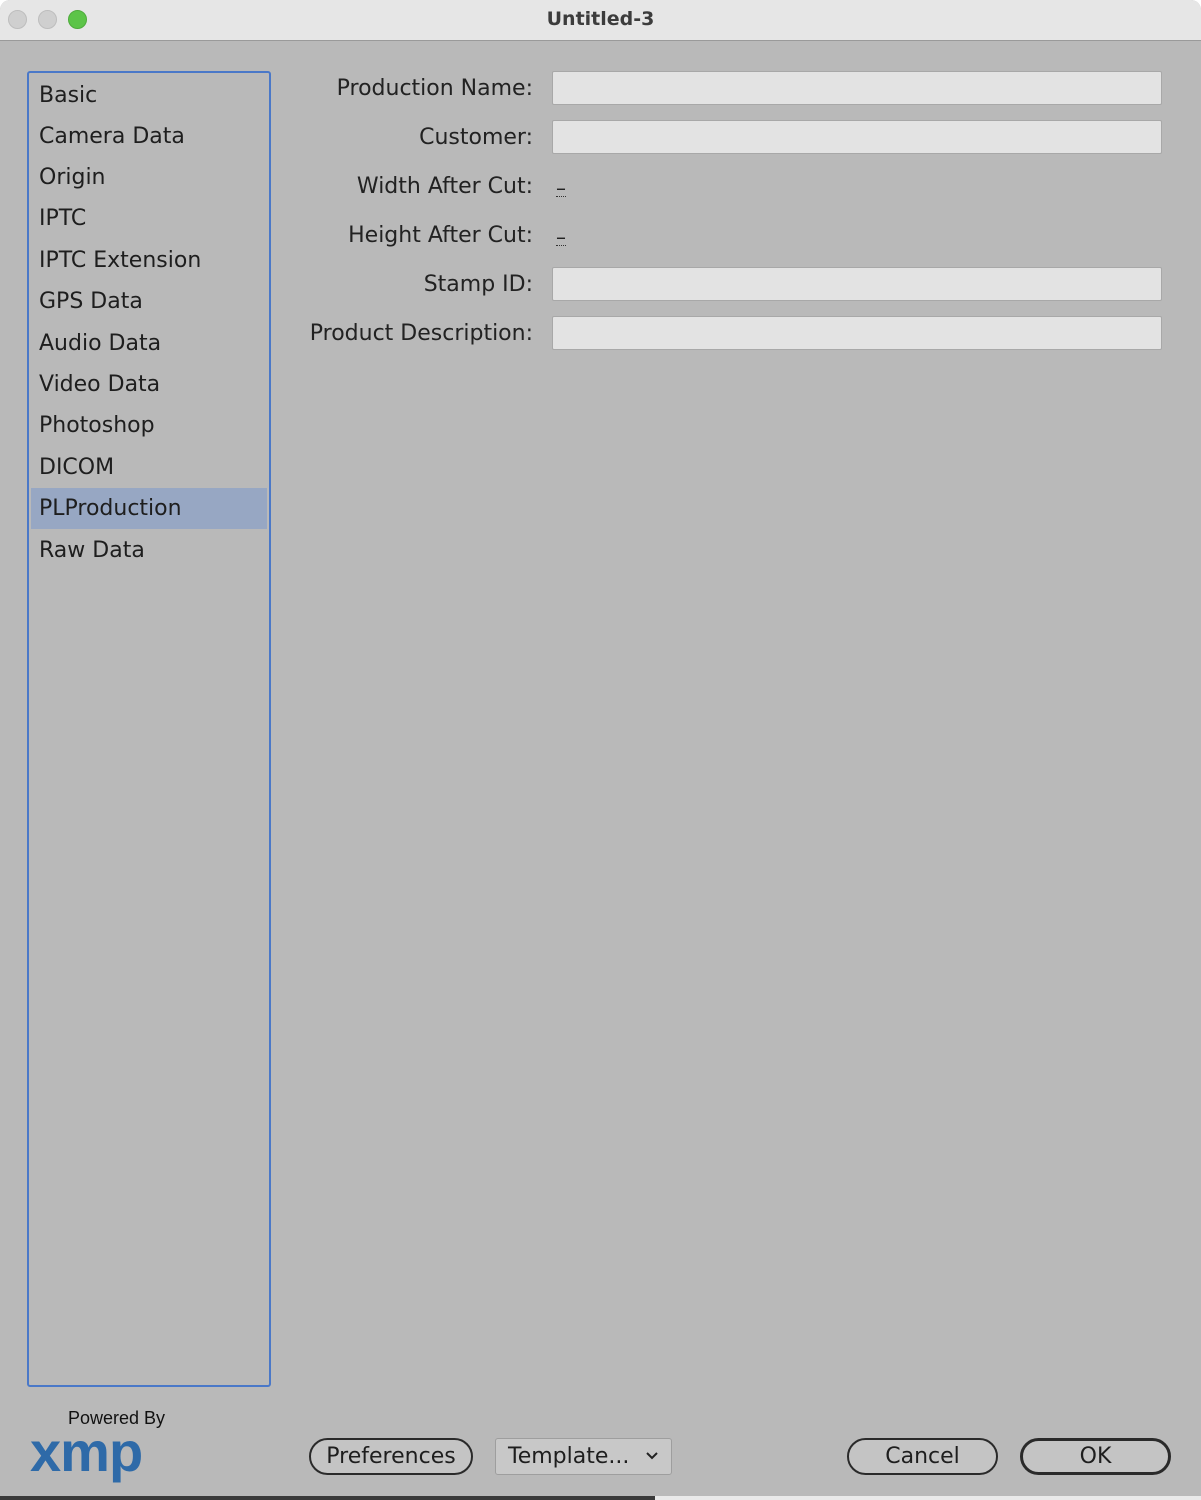  What do you see at coordinates (86, 1451) in the screenshot?
I see `xmp-logo: xmp` at bounding box center [86, 1451].